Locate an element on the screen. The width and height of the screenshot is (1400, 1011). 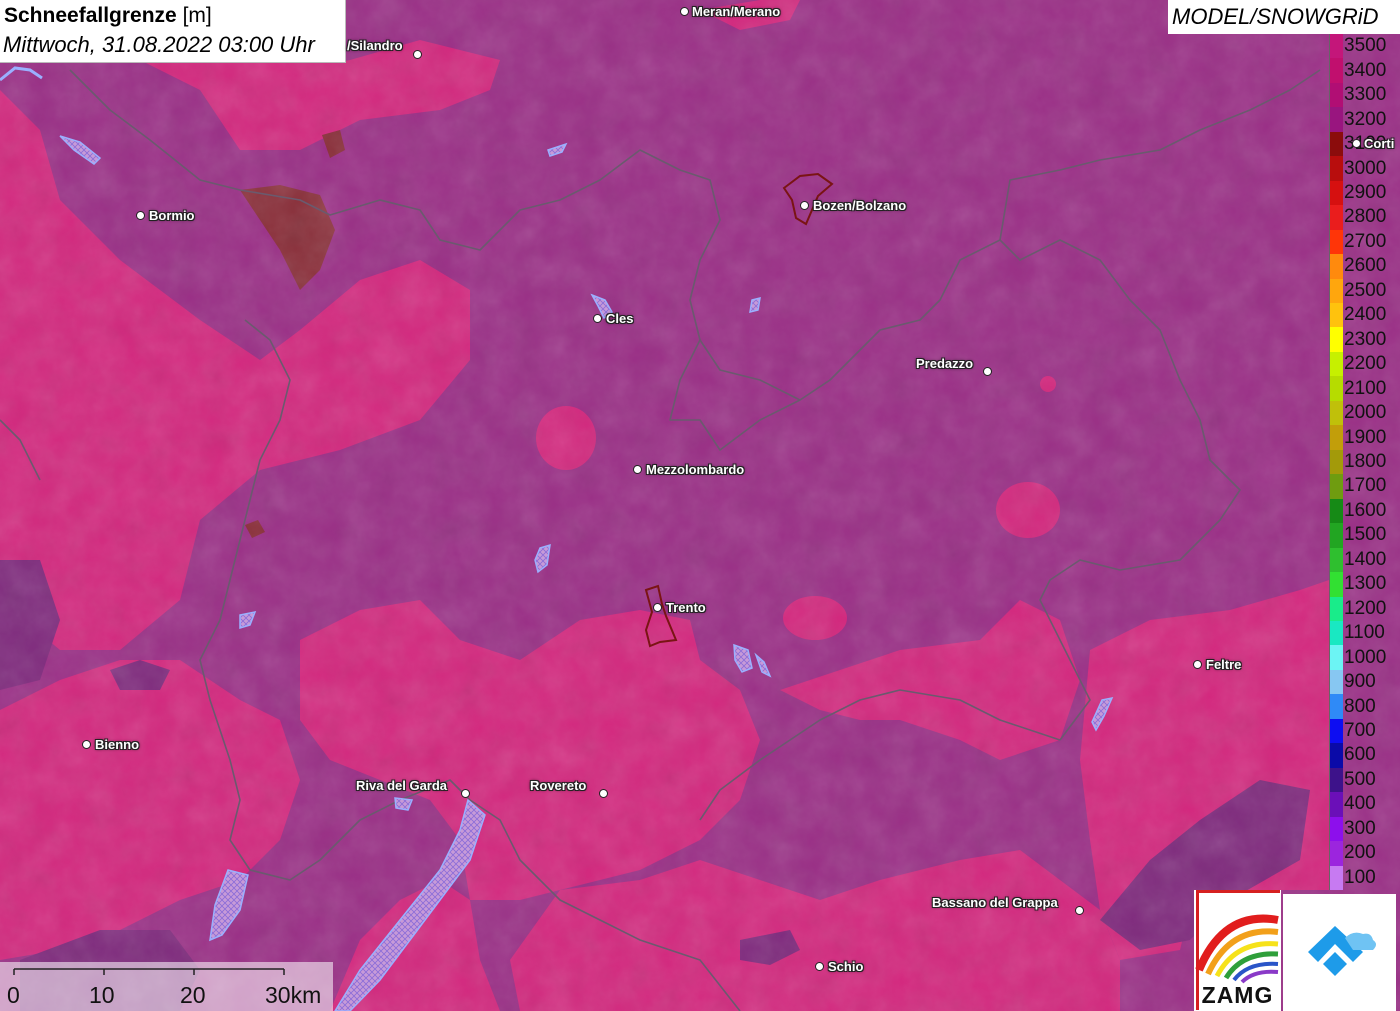
legend-label: 100 is located at coordinates (1360, 877).